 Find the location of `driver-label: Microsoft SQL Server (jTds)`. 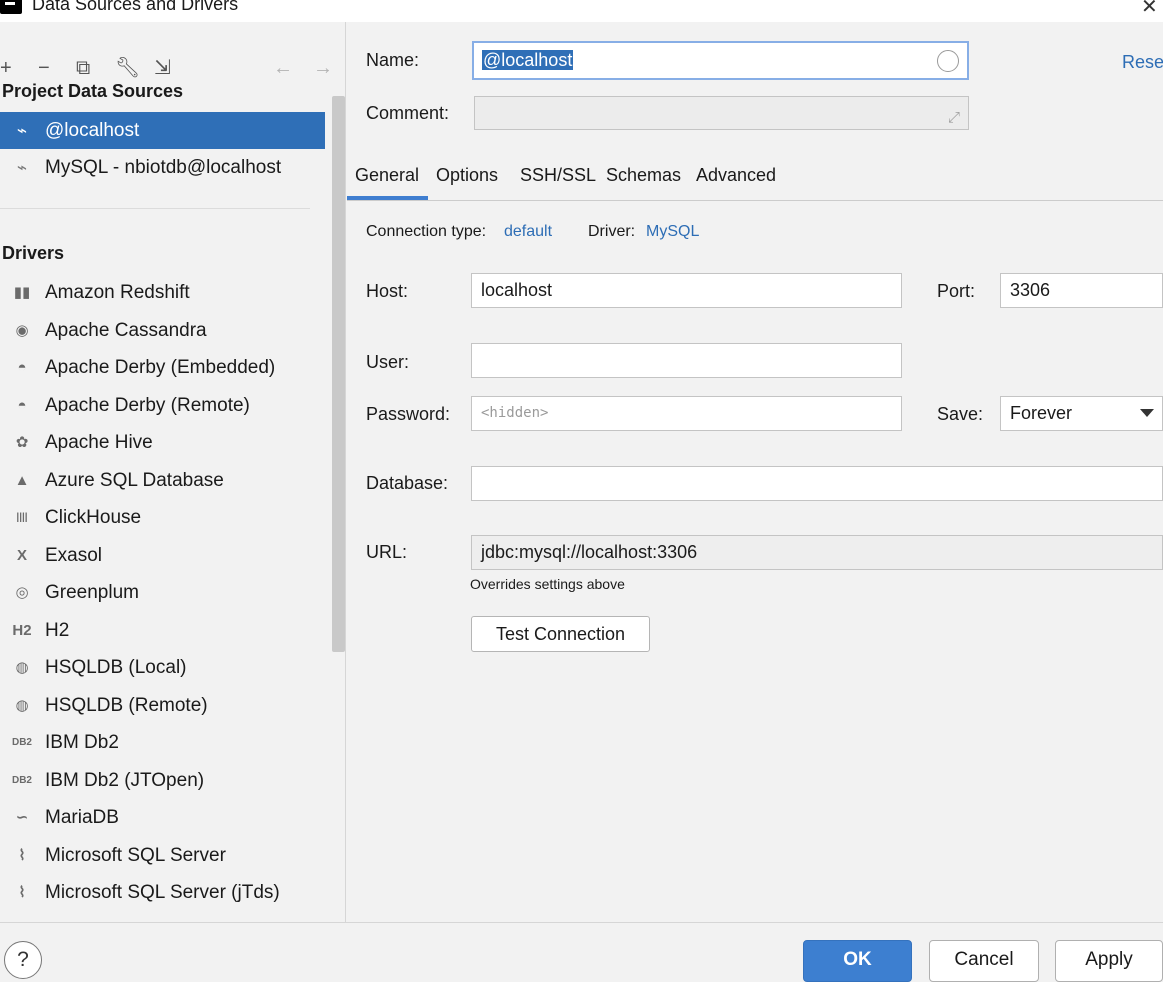

driver-label: Microsoft SQL Server (jTds) is located at coordinates (162, 892).